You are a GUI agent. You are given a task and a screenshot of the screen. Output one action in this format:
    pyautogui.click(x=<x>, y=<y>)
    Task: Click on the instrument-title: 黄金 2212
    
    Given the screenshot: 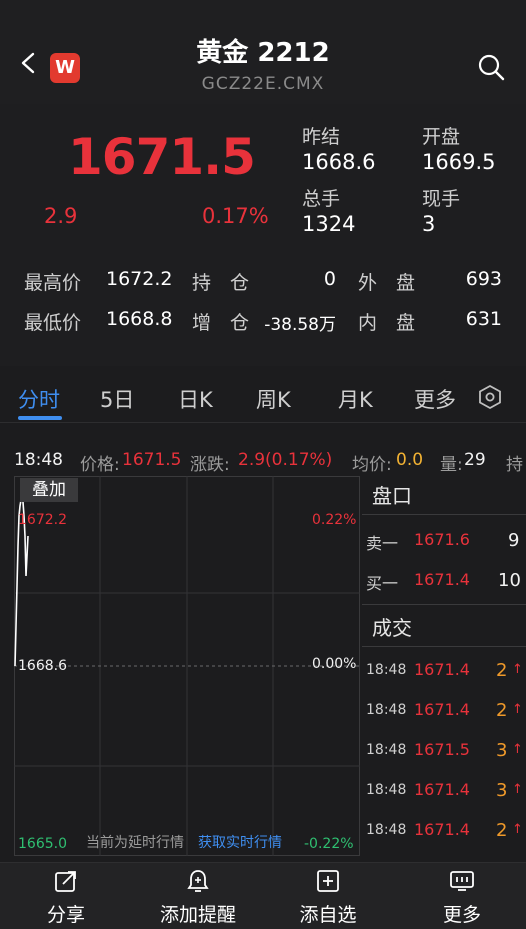 What is the action you would take?
    pyautogui.click(x=263, y=53)
    